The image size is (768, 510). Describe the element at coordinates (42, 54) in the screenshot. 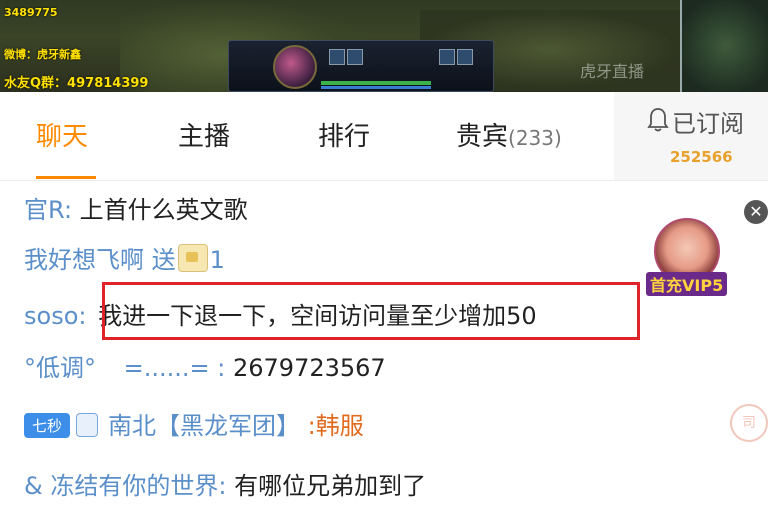

I see `stream-overlay-text: 微博：虎牙新鑫` at that location.